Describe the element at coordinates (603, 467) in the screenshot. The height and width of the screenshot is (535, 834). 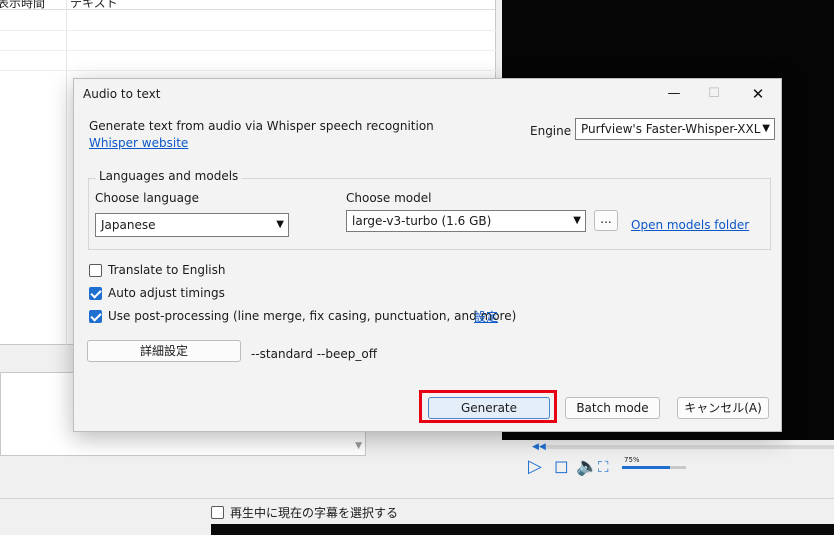
I see `fullscreen-icon: ⛶` at that location.